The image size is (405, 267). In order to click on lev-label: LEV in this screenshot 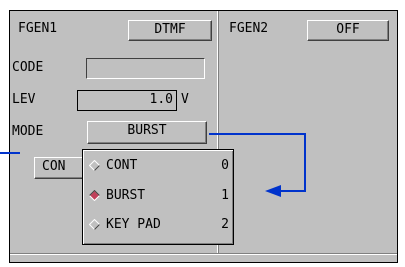, I will do `click(24, 99)`.